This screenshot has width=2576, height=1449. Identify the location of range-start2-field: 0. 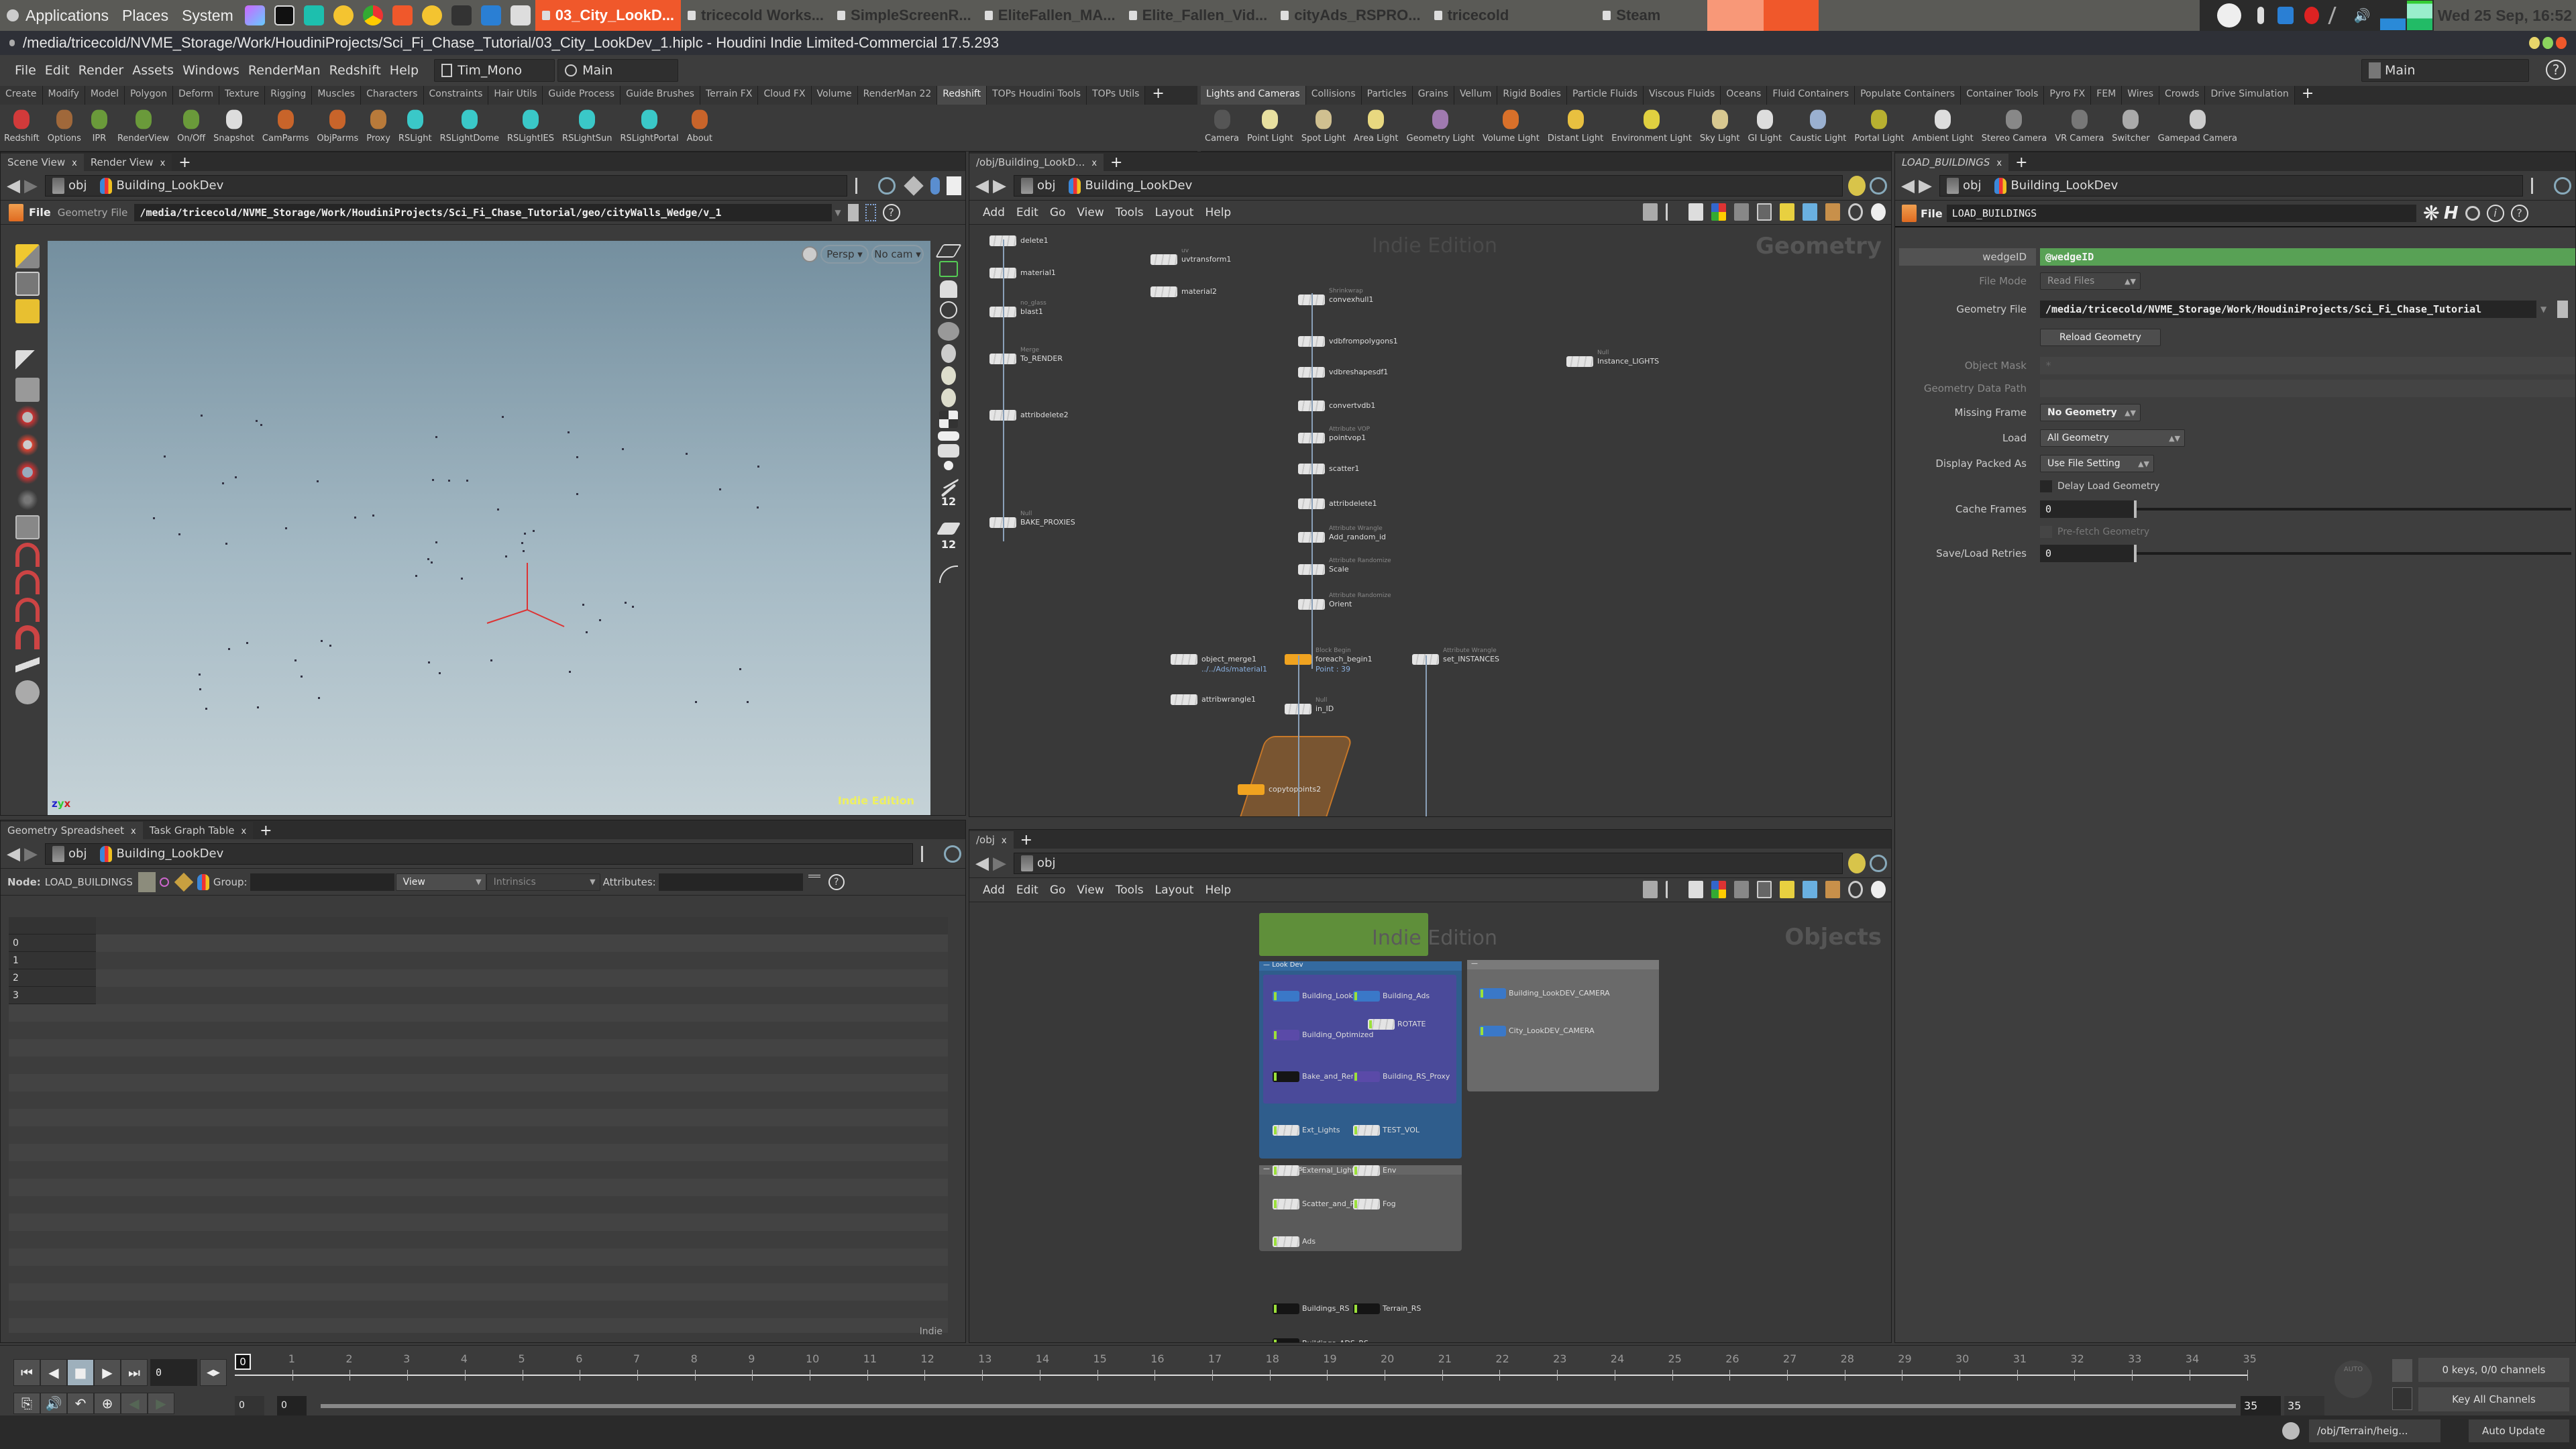
(292, 1406).